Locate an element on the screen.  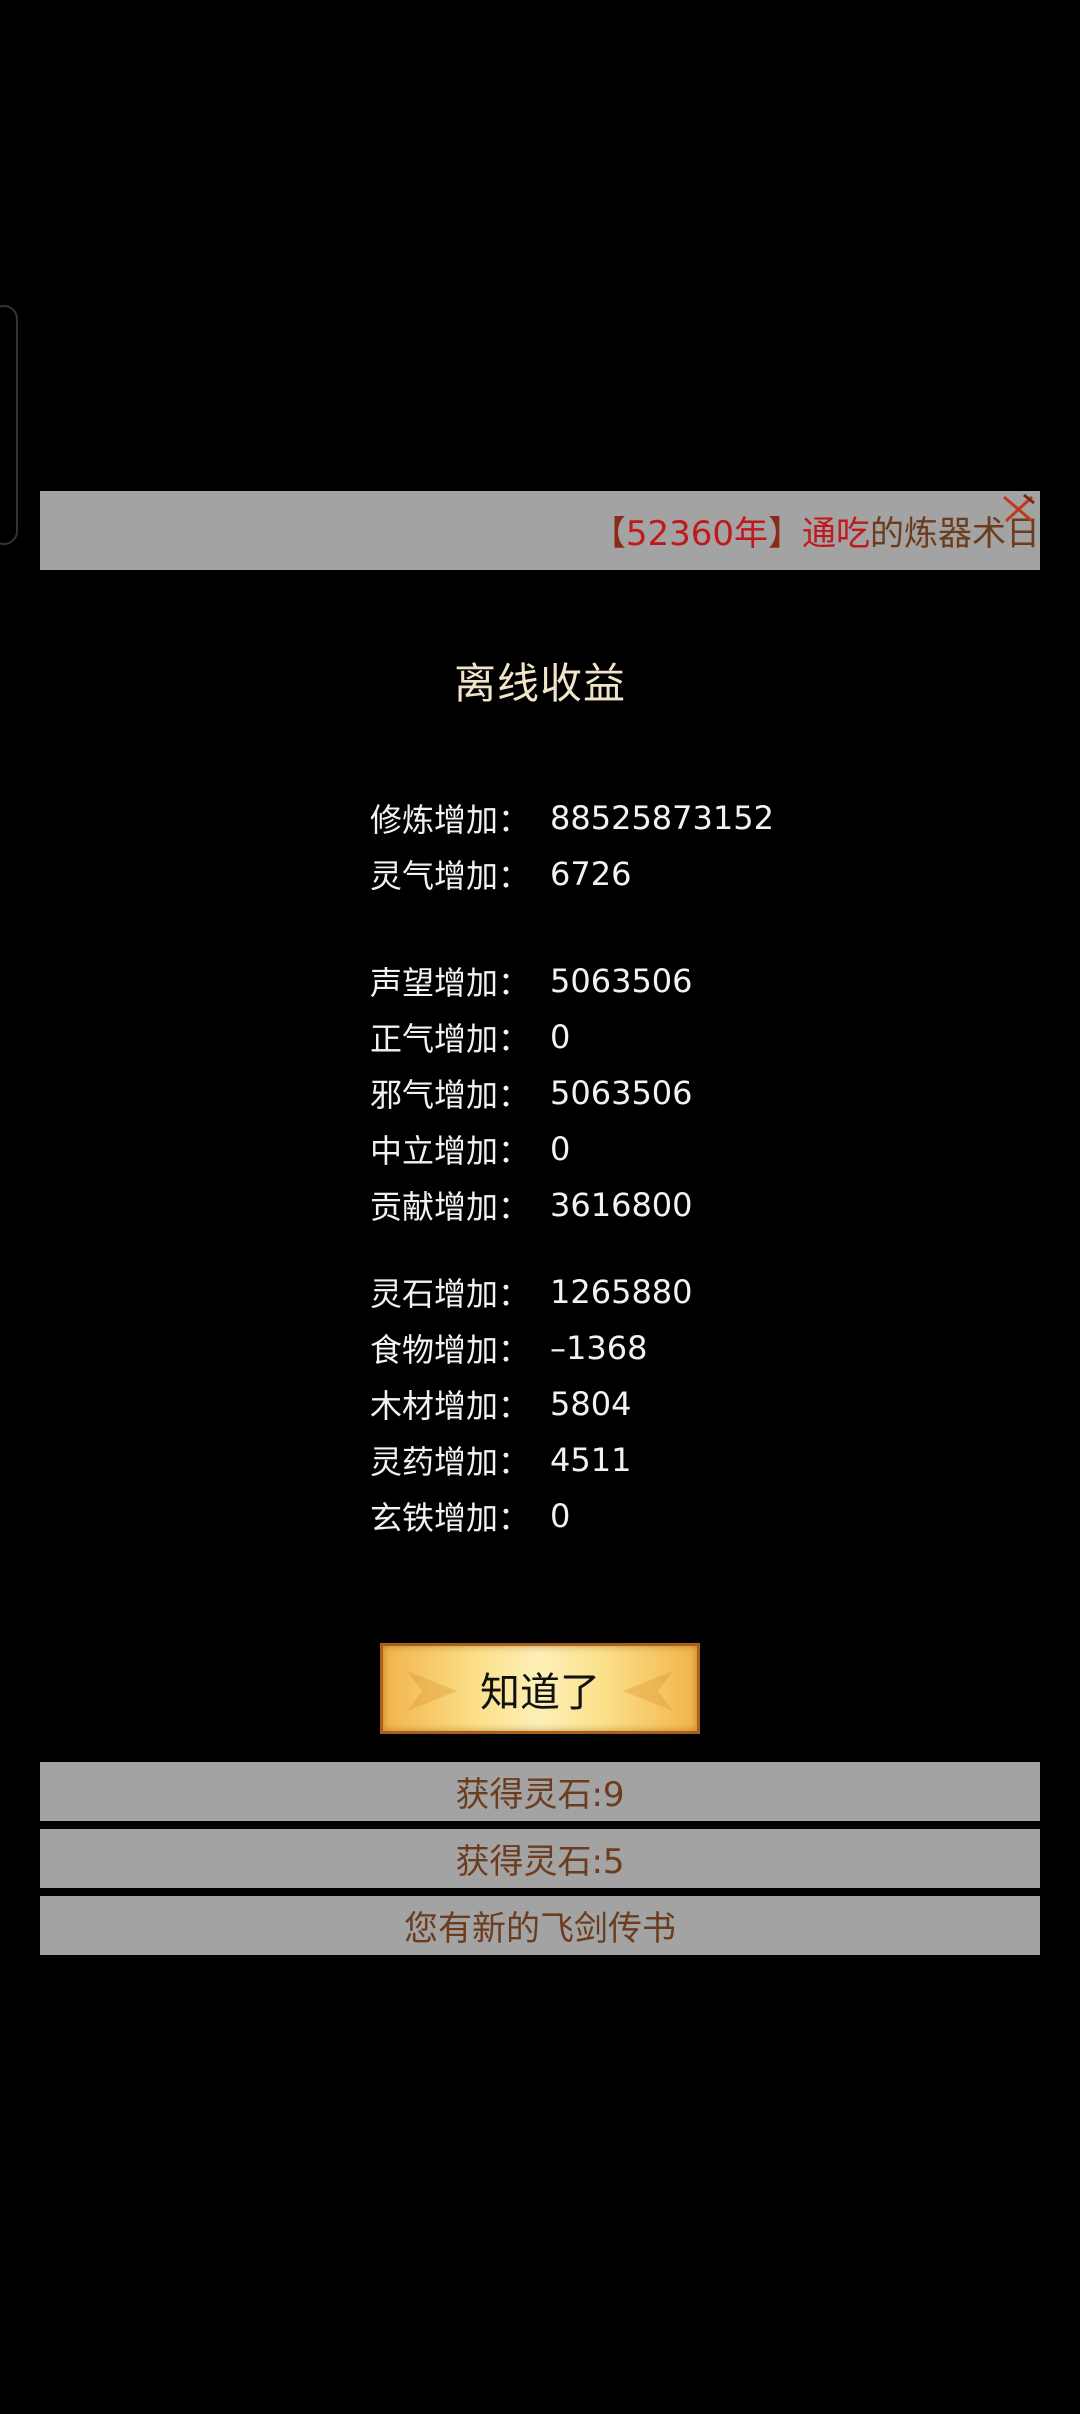
stat-value: 6726 is located at coordinates (591, 874).